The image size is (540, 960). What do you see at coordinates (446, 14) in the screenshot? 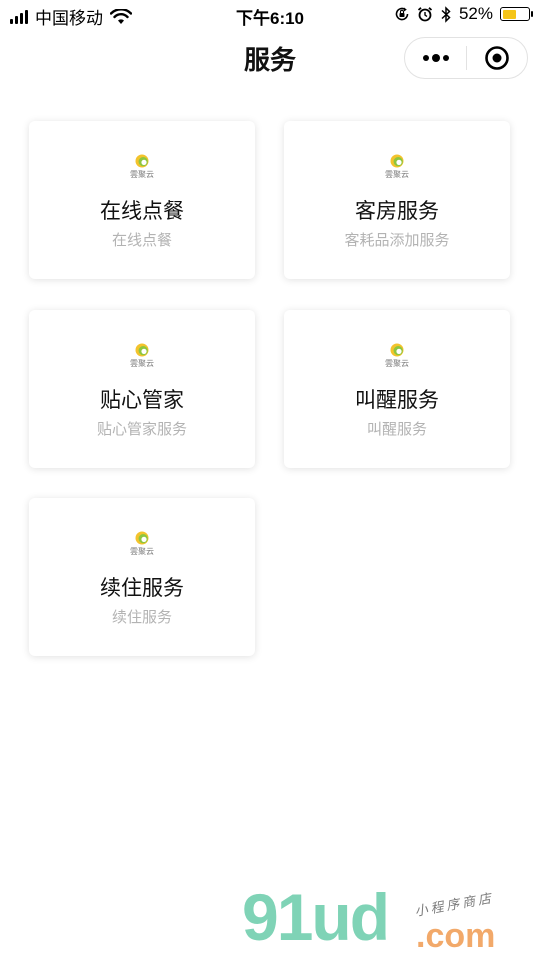
I see `bluetooth-icon` at bounding box center [446, 14].